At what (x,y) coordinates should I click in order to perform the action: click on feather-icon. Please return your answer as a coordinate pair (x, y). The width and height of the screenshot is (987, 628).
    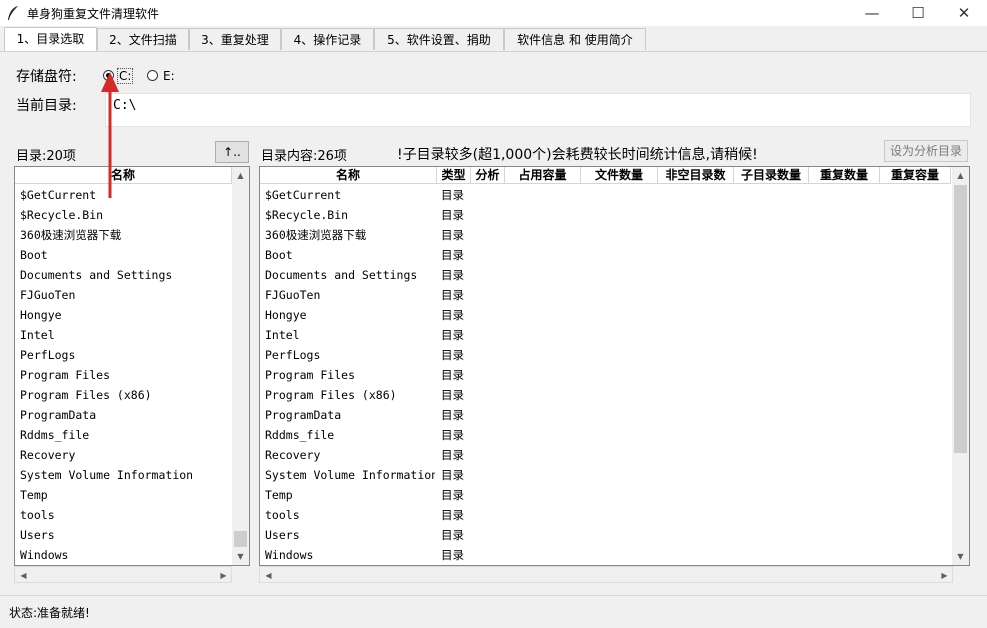
    Looking at the image, I should click on (13, 13).